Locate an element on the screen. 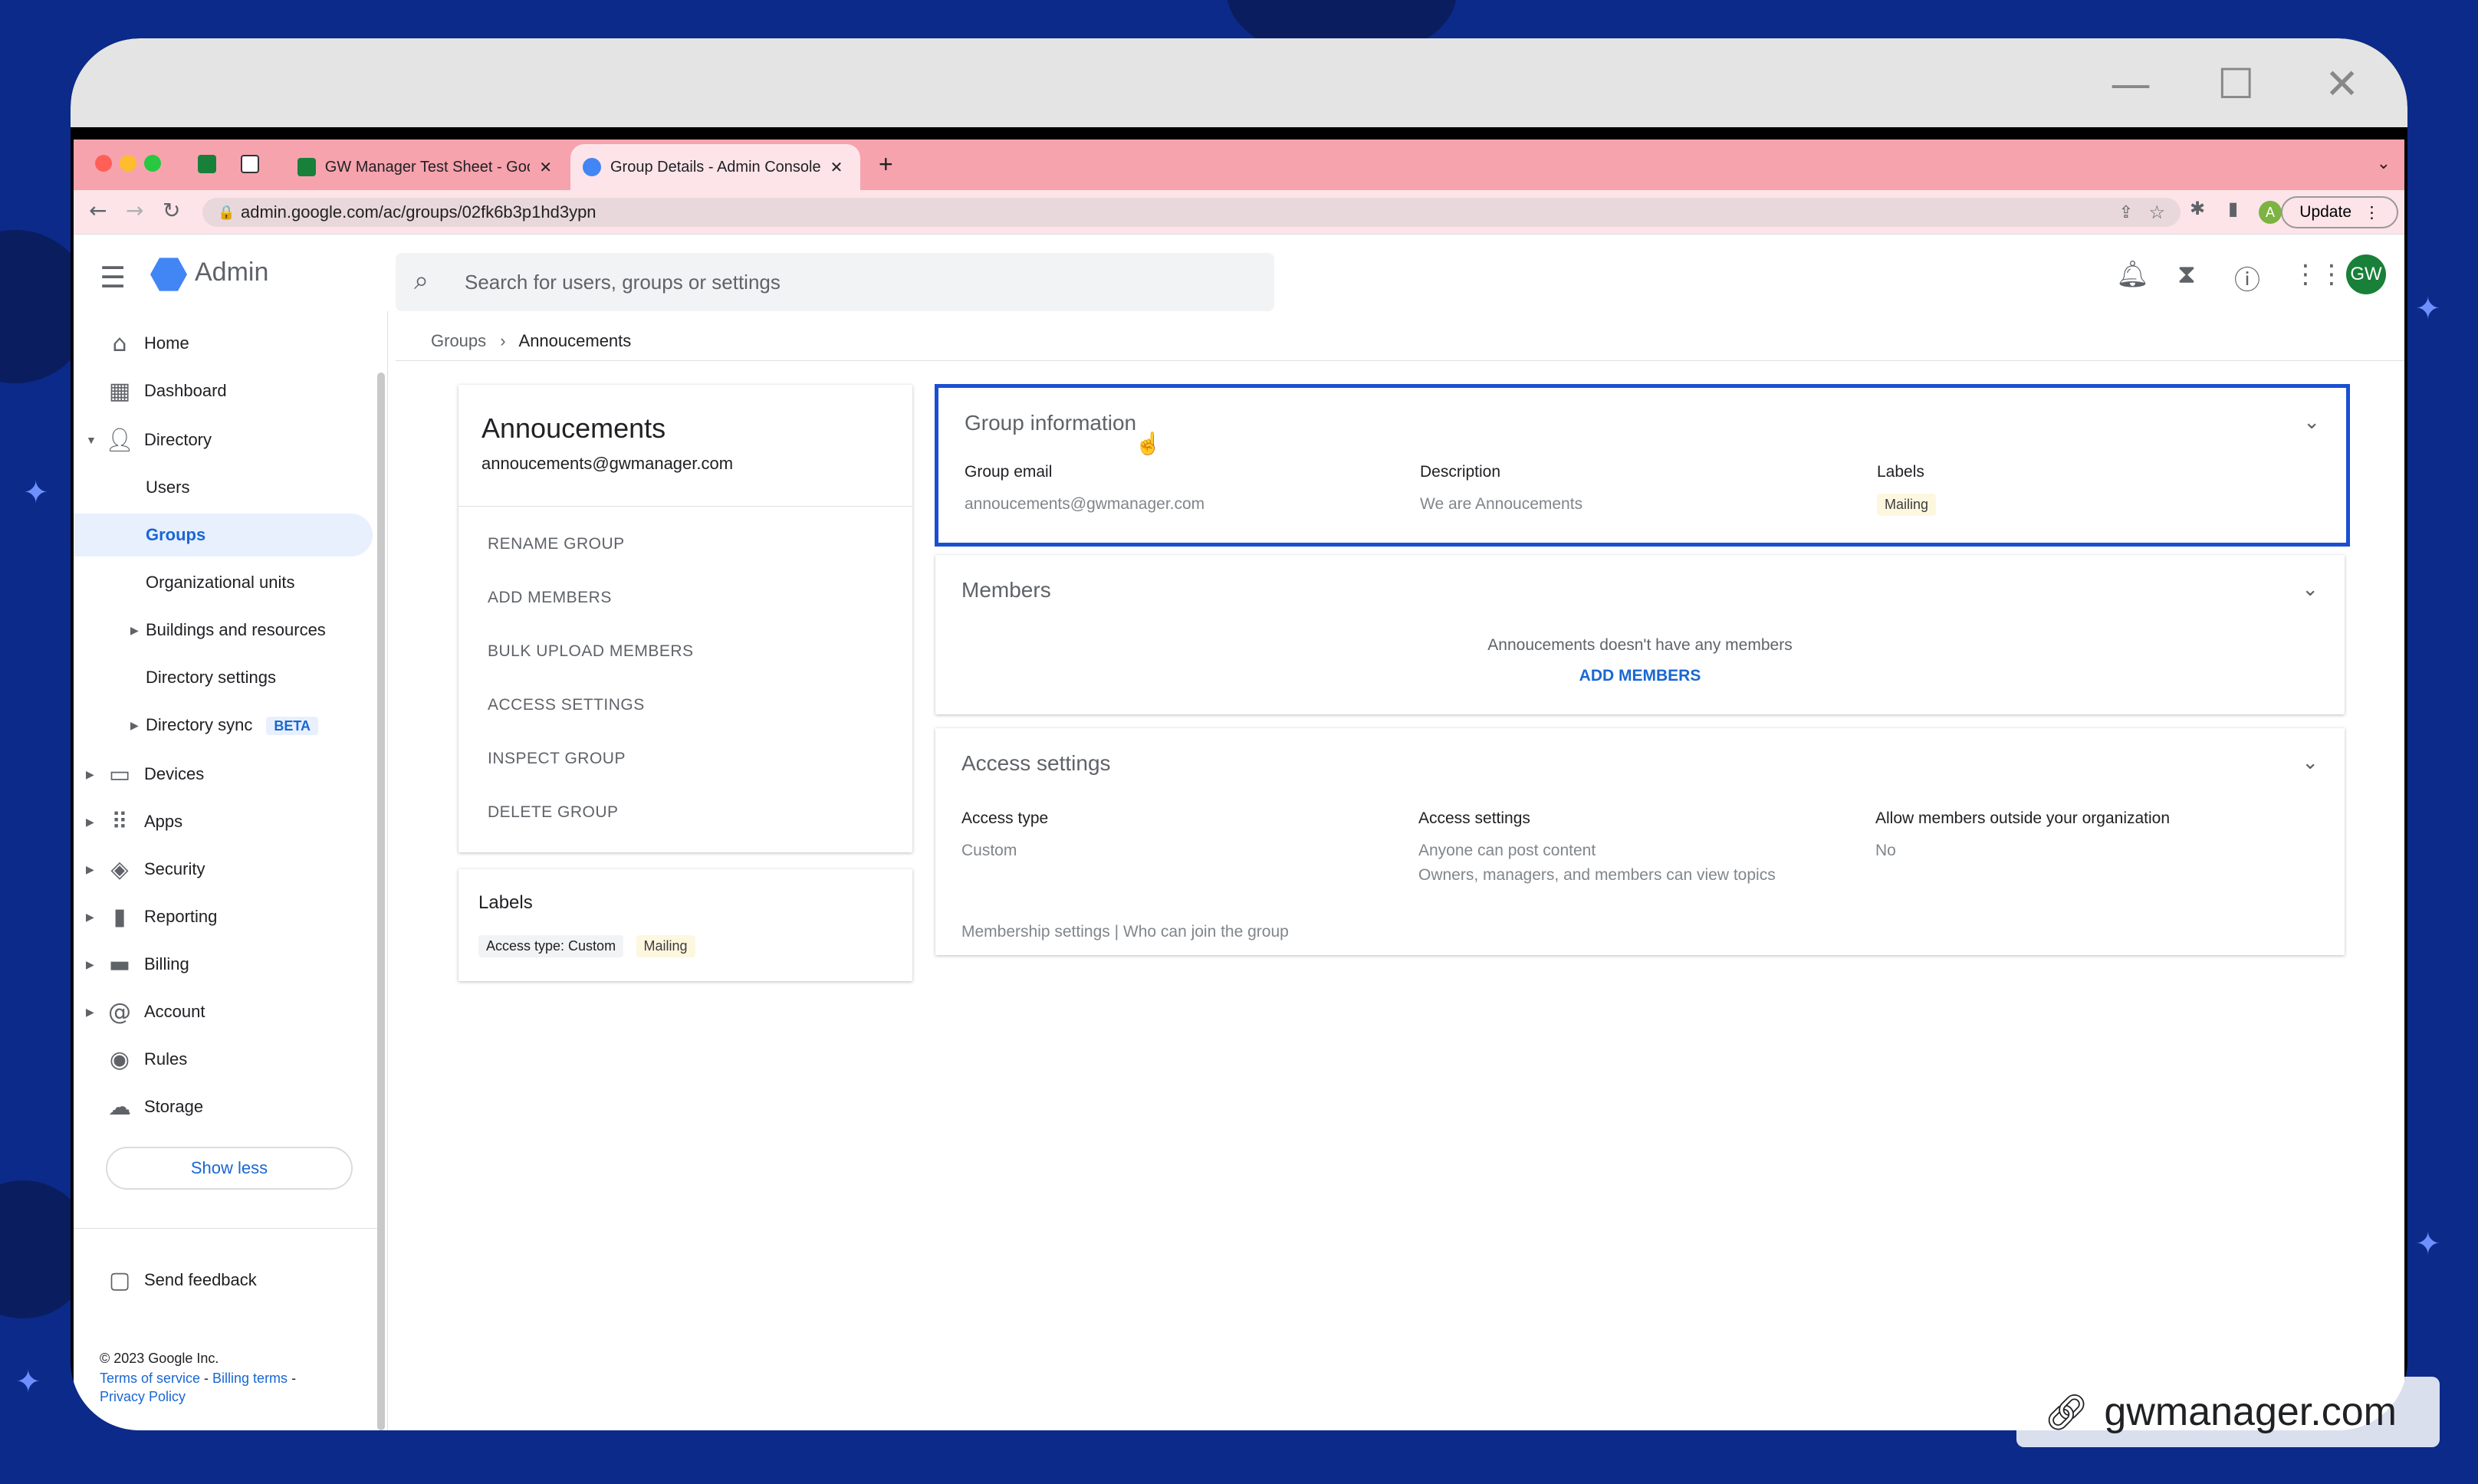  zoom-window-dot is located at coordinates (152, 163).